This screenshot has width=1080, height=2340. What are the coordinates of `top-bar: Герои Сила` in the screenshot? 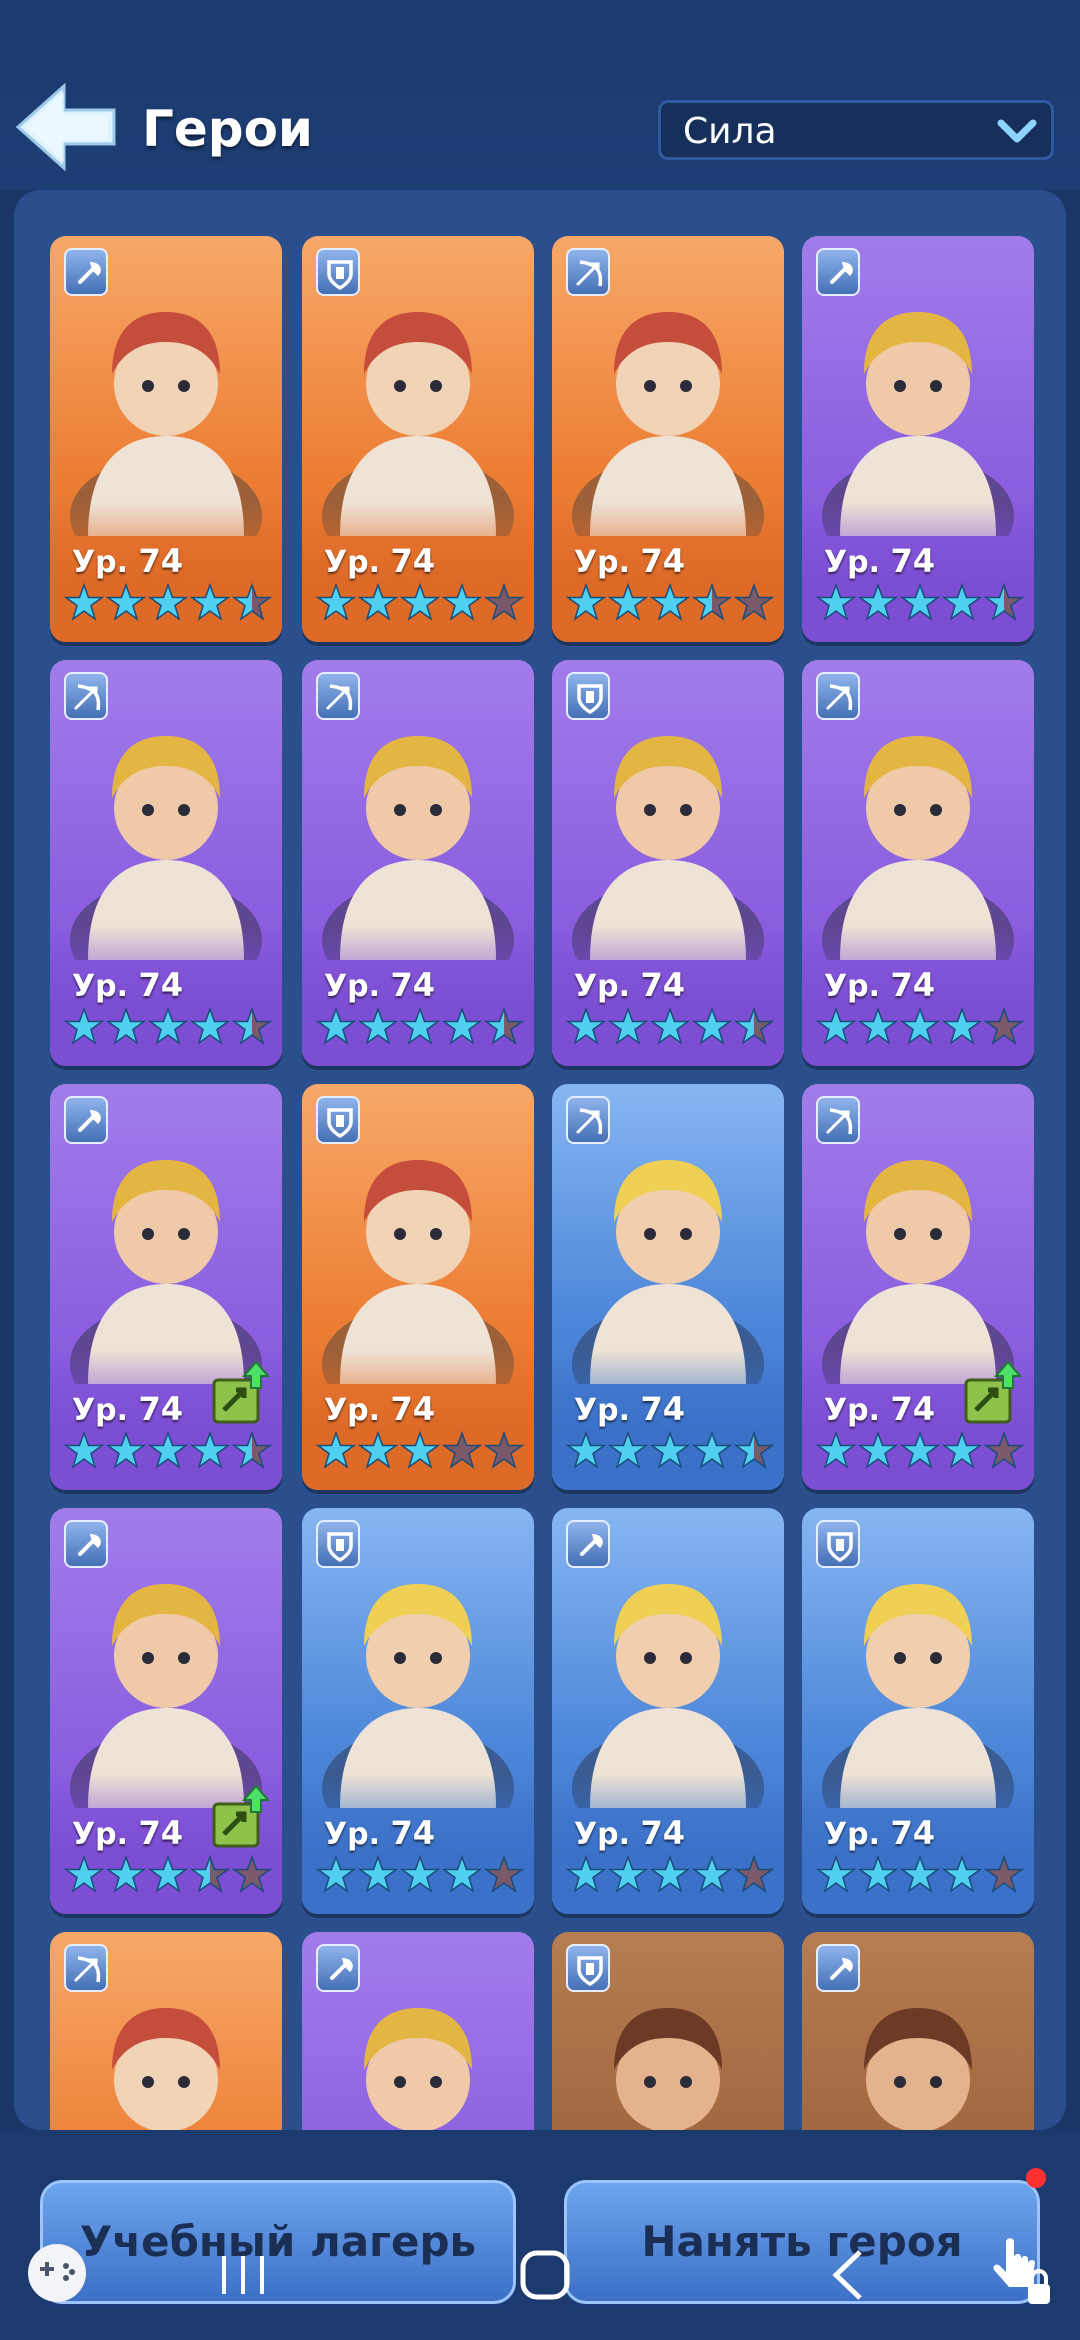 It's located at (540, 95).